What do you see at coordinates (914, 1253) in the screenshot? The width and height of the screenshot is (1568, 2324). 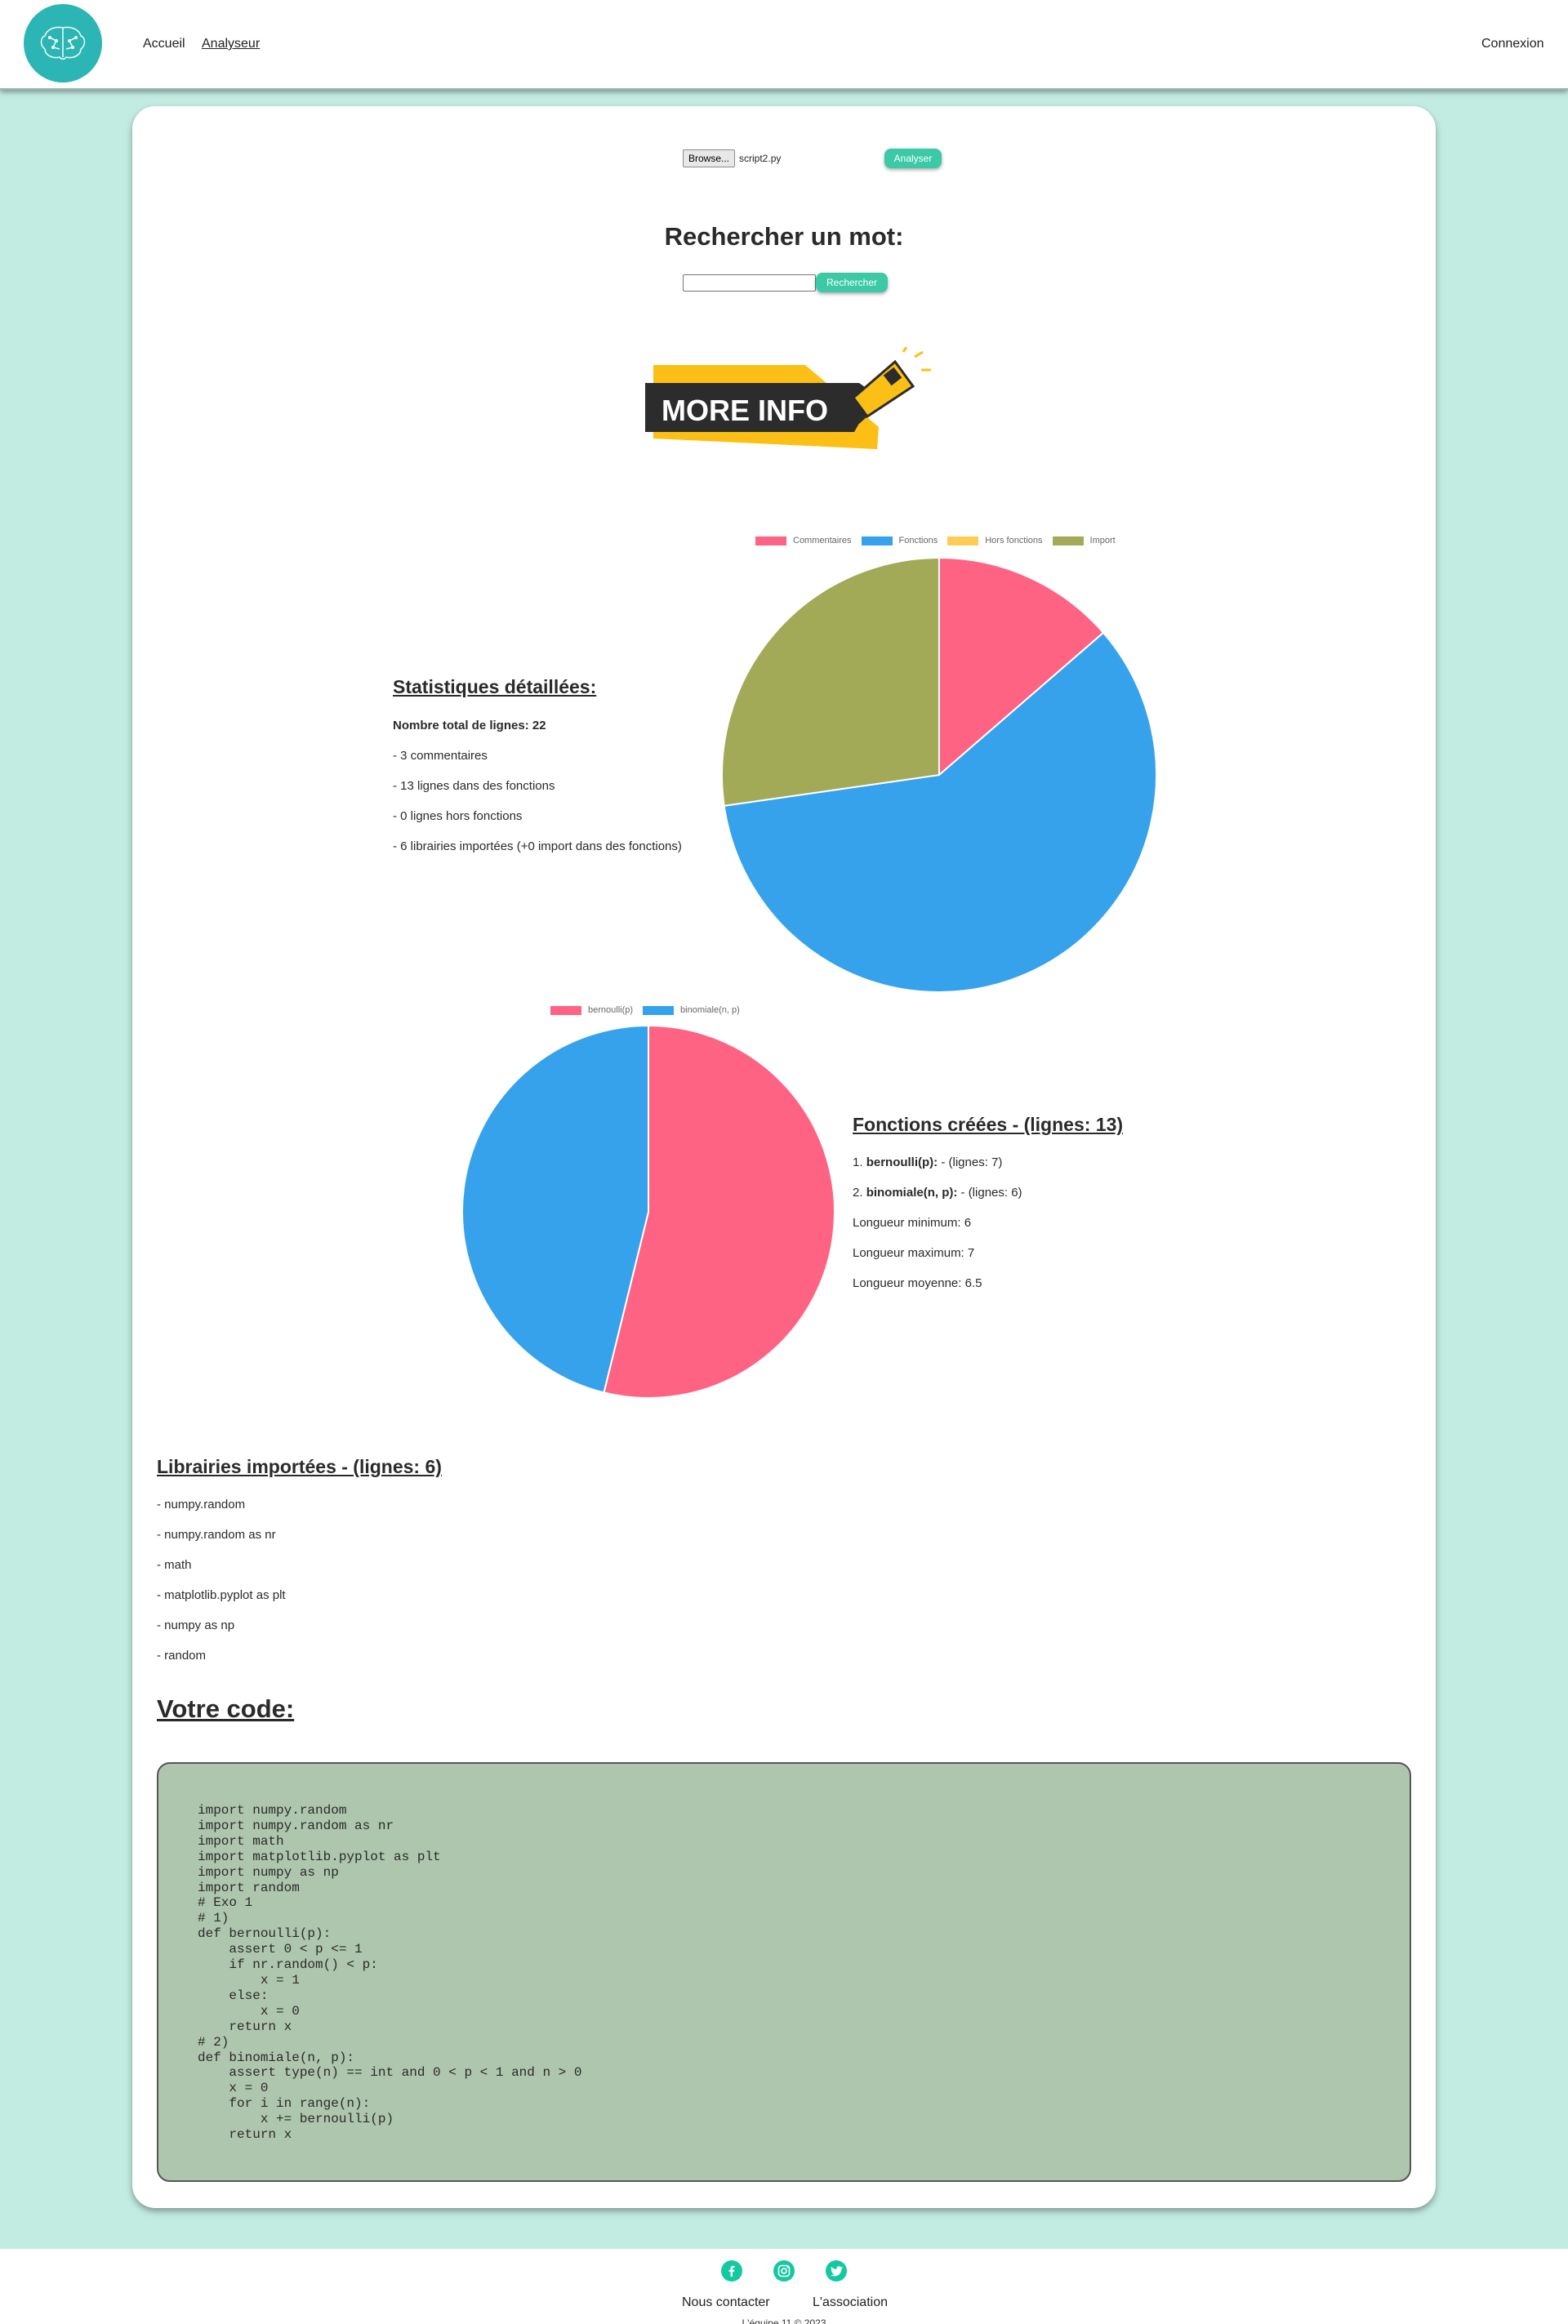 I see `function-max-length: Longueur maximum: 7` at bounding box center [914, 1253].